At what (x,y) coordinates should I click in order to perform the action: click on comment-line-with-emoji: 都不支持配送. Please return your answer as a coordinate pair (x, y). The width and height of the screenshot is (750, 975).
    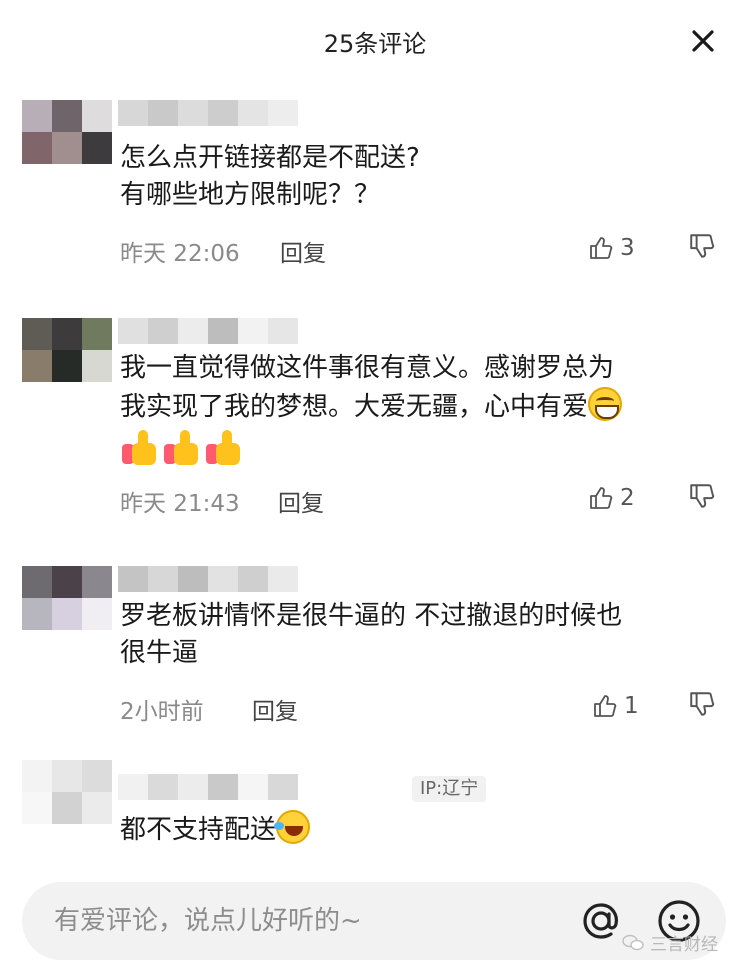
    Looking at the image, I should click on (420, 829).